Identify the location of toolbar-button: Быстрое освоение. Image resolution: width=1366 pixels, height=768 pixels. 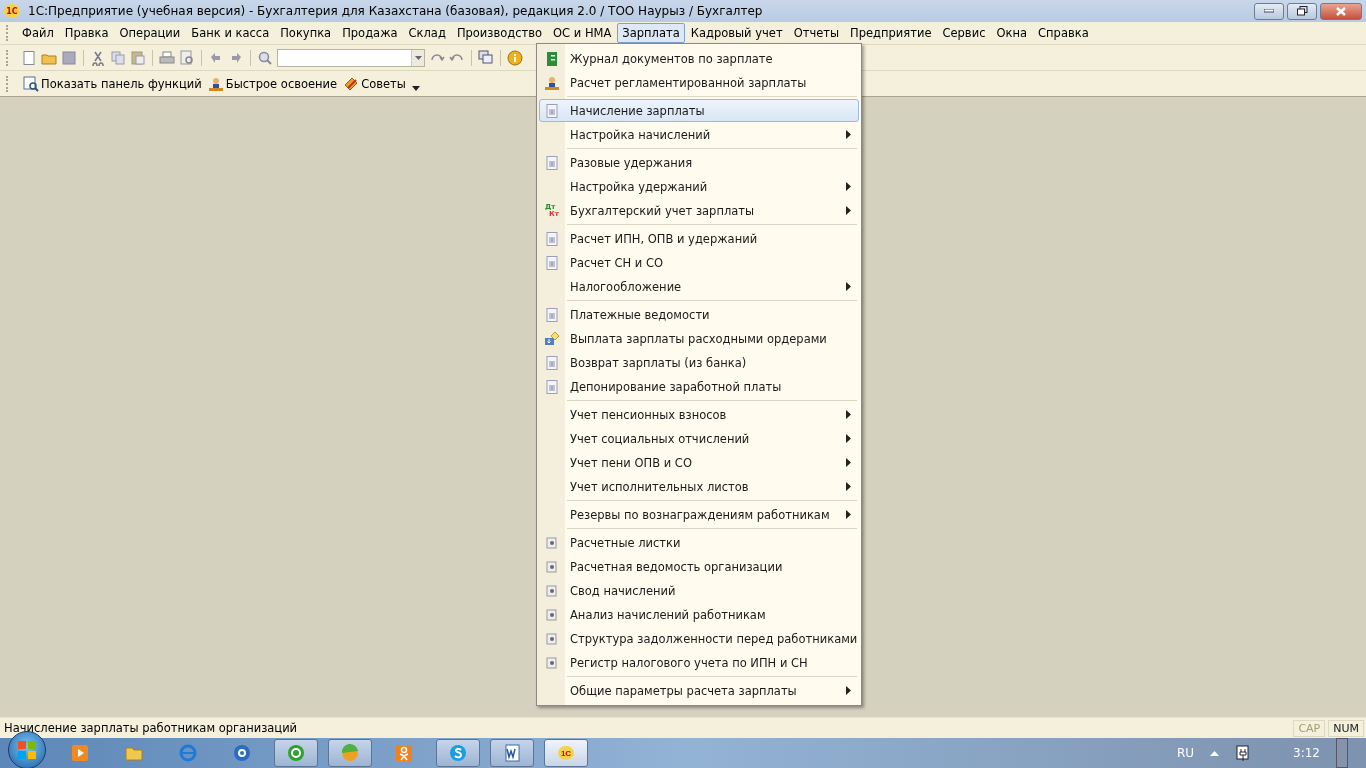
(272, 83).